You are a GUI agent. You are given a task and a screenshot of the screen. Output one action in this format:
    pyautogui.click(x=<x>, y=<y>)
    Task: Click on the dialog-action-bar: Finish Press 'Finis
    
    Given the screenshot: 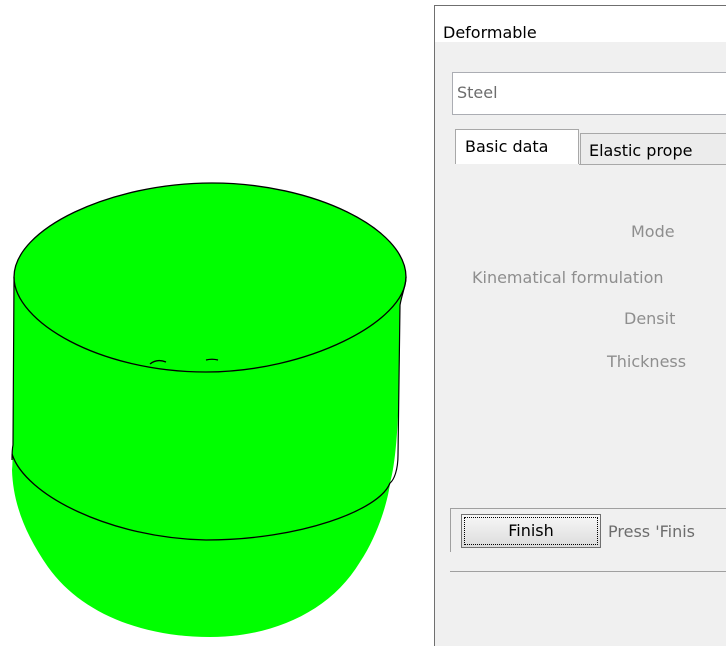 What is the action you would take?
    pyautogui.click(x=588, y=530)
    